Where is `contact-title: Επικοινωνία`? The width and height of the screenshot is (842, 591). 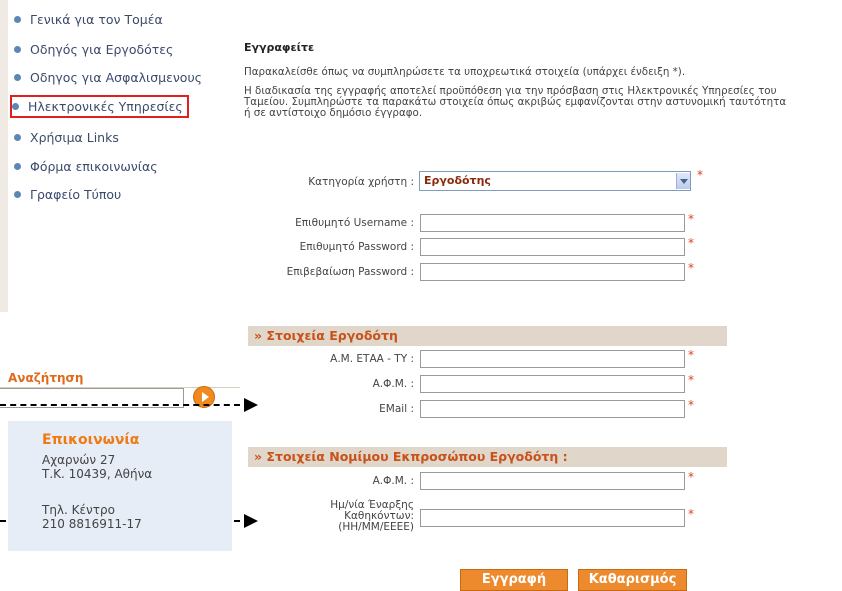
contact-title: Επικοινωνία is located at coordinates (91, 440).